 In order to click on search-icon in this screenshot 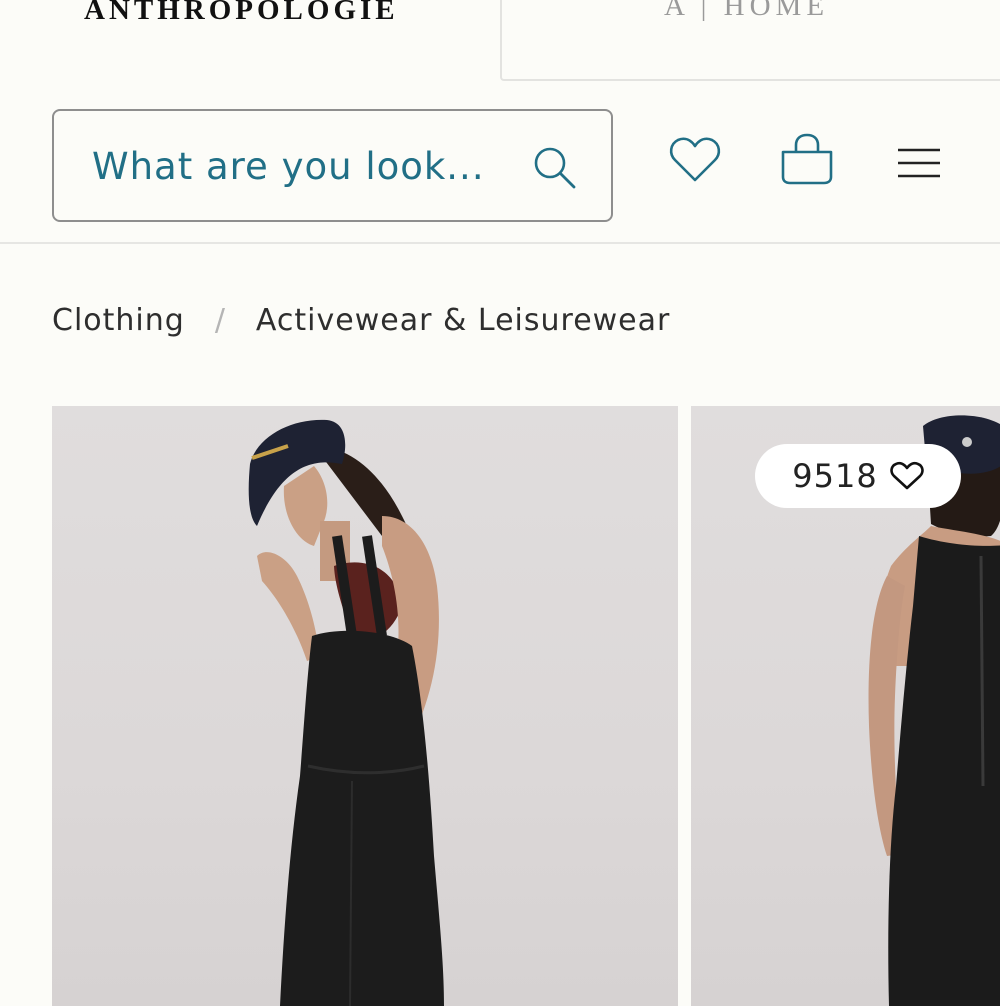, I will do `click(555, 168)`.